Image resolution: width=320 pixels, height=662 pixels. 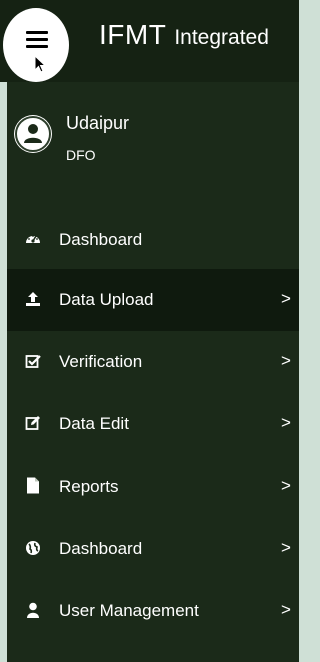 What do you see at coordinates (98, 123) in the screenshot?
I see `user-name: Udaipur` at bounding box center [98, 123].